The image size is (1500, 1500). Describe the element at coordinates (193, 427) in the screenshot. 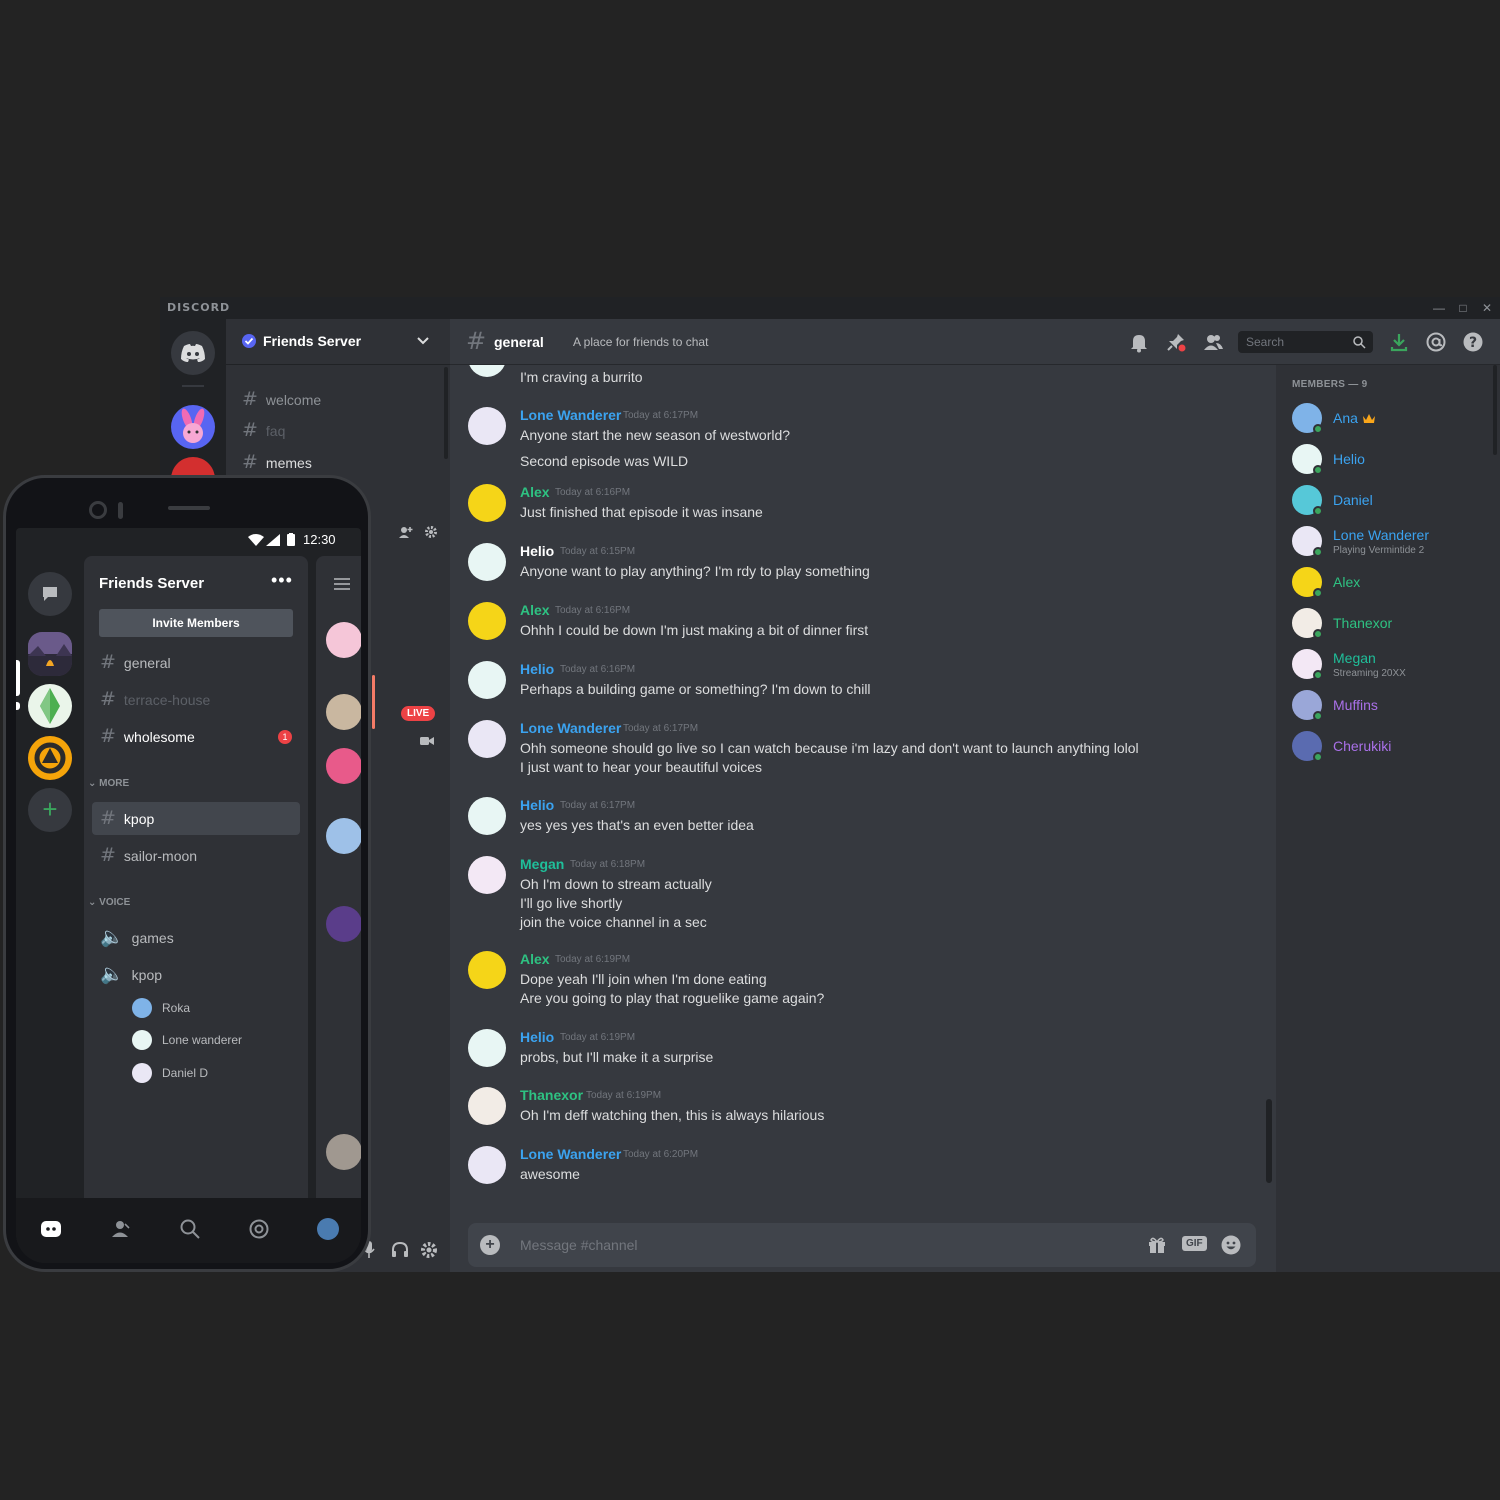

I see `server-icon-bunny` at that location.